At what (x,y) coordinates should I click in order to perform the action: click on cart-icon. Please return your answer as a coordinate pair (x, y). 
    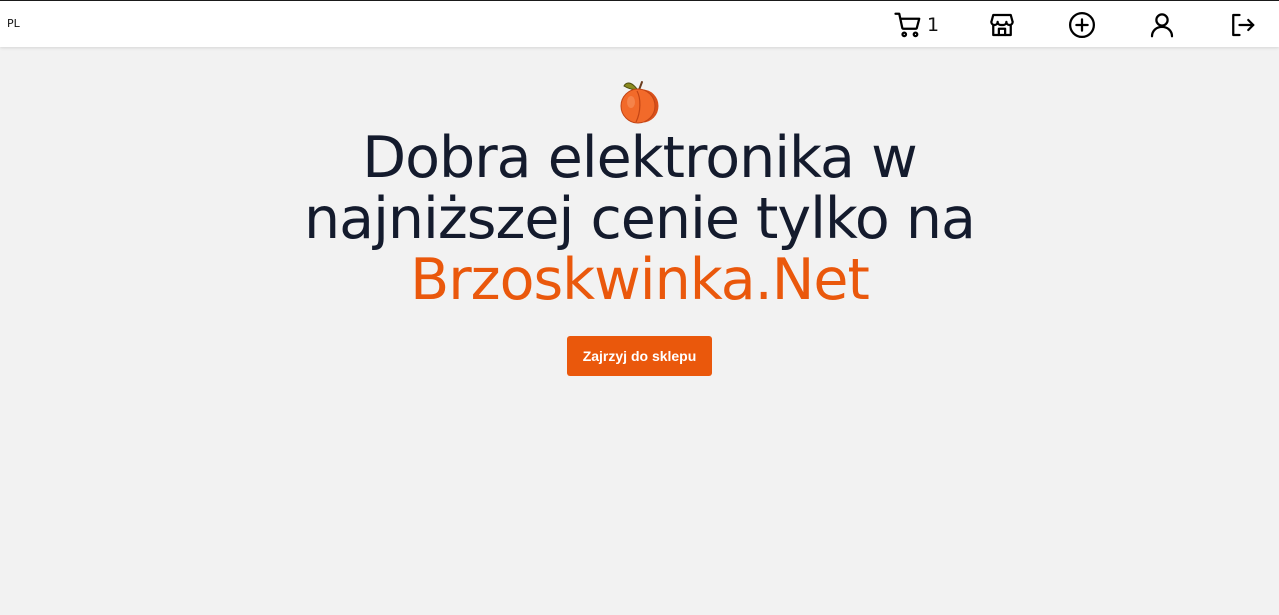
    Looking at the image, I should click on (908, 25).